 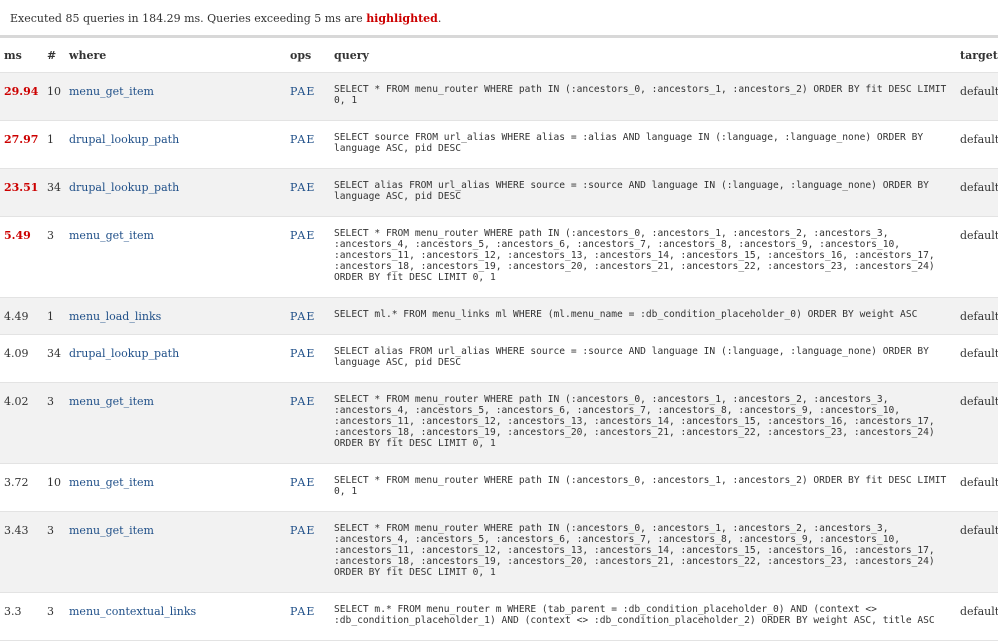 What do you see at coordinates (23, 487) in the screenshot?
I see `query-time: 3.72` at bounding box center [23, 487].